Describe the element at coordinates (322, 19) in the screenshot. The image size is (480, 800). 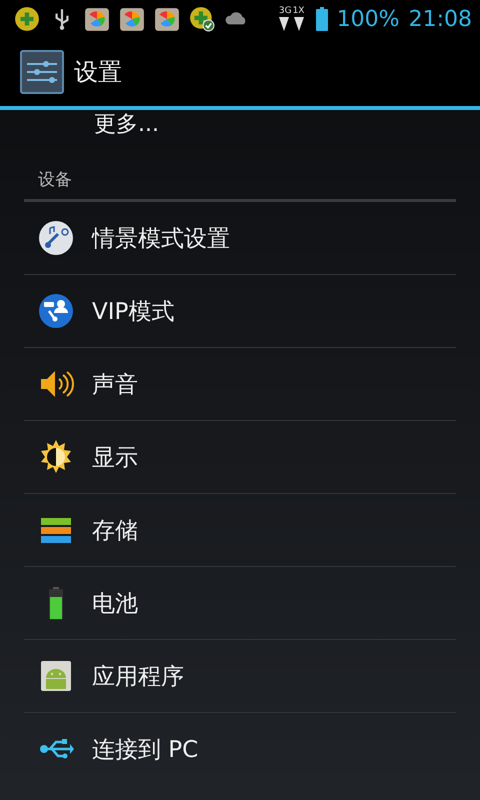
I see `battery-icon` at that location.